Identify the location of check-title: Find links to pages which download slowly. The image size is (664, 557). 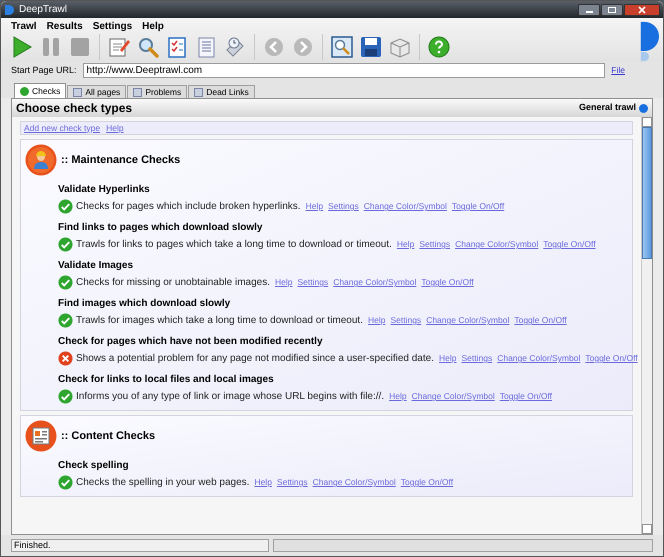
(161, 228).